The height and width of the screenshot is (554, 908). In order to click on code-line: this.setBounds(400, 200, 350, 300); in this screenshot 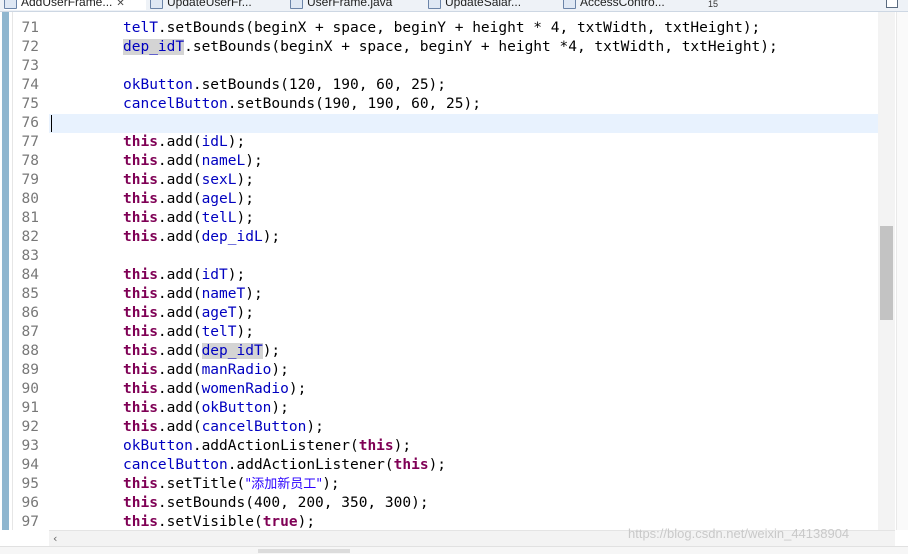, I will do `click(276, 503)`.